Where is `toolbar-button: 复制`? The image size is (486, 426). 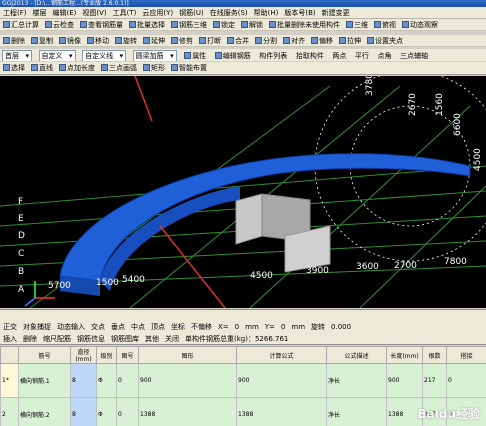
toolbar-button: 复制 is located at coordinates (42, 40).